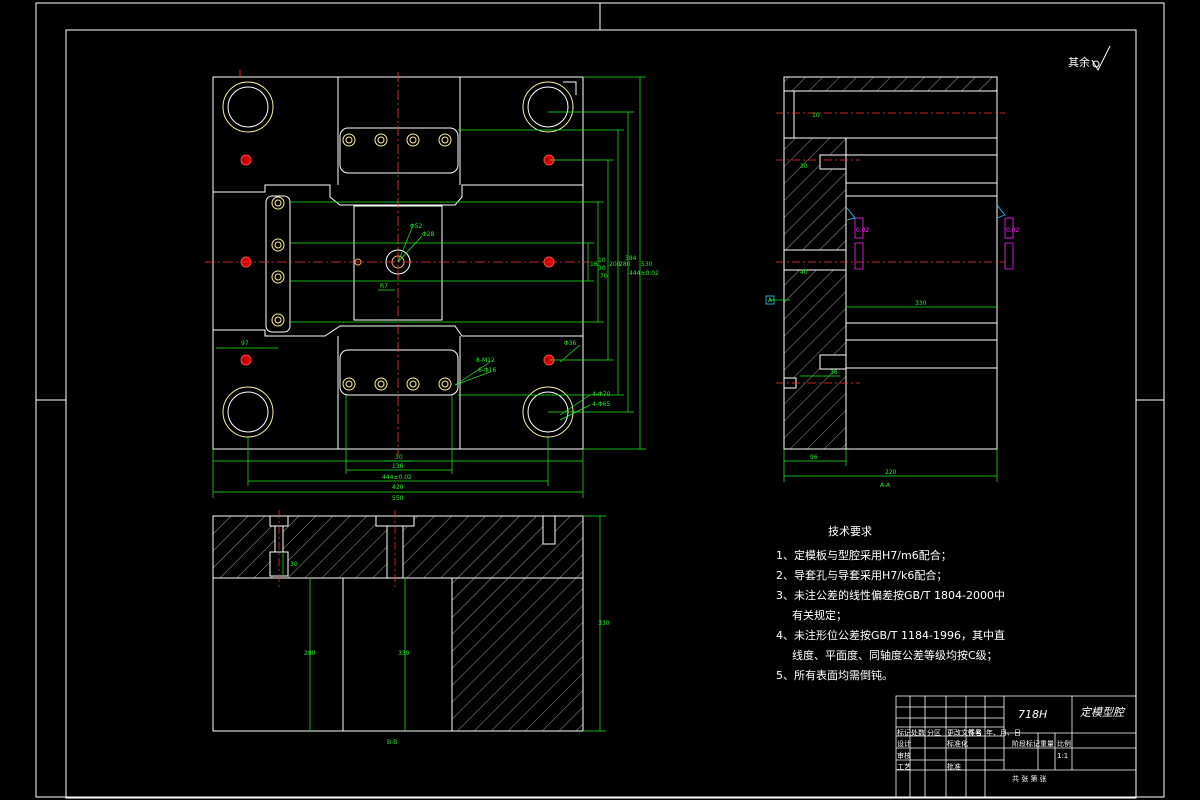 The image size is (1200, 800). I want to click on dim-420: 420, so click(398, 487).